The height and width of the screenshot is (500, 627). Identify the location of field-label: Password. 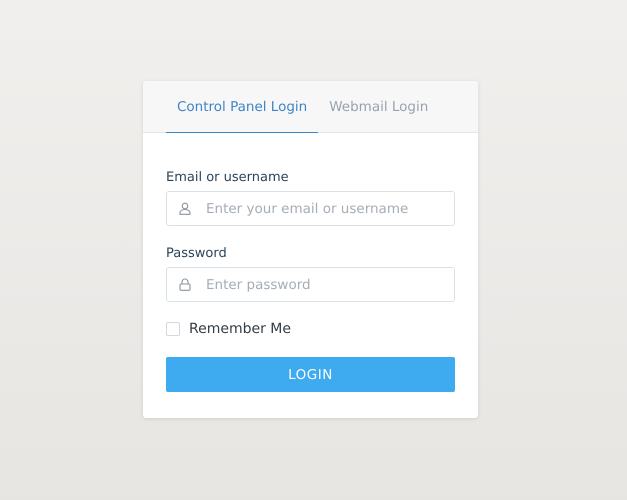
(197, 253).